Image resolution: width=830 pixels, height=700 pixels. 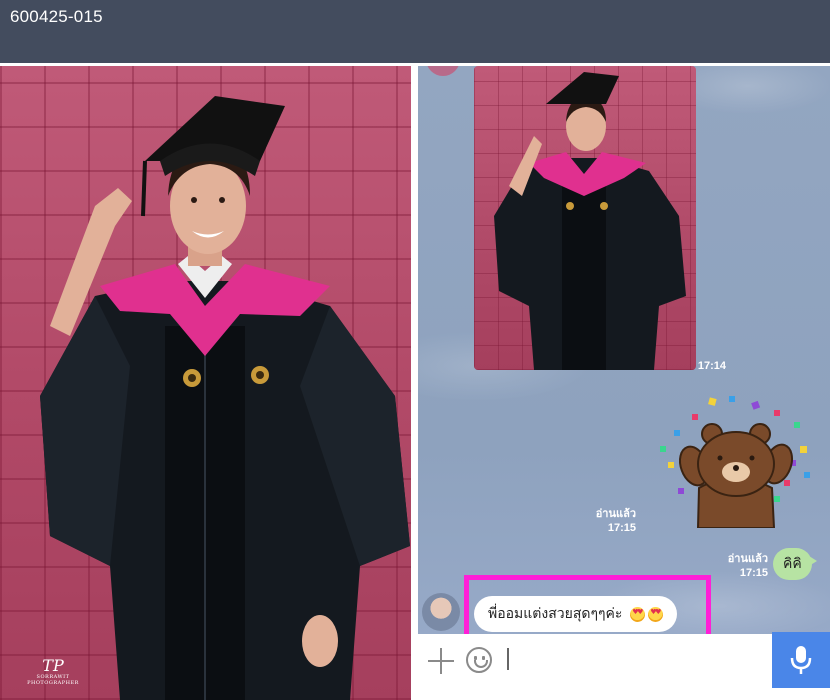 What do you see at coordinates (441, 661) in the screenshot?
I see `plus-icon` at bounding box center [441, 661].